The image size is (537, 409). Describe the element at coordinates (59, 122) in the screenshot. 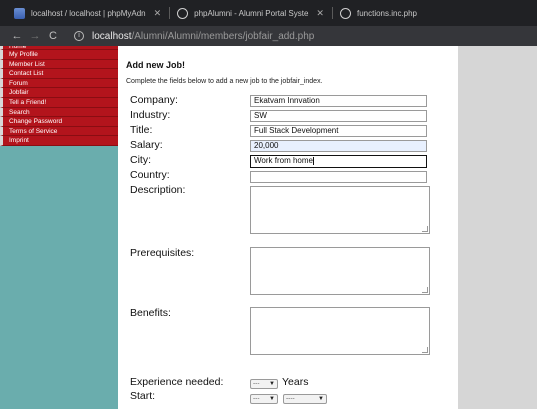

I see `sidebar-item-change-password: Change Password` at that location.